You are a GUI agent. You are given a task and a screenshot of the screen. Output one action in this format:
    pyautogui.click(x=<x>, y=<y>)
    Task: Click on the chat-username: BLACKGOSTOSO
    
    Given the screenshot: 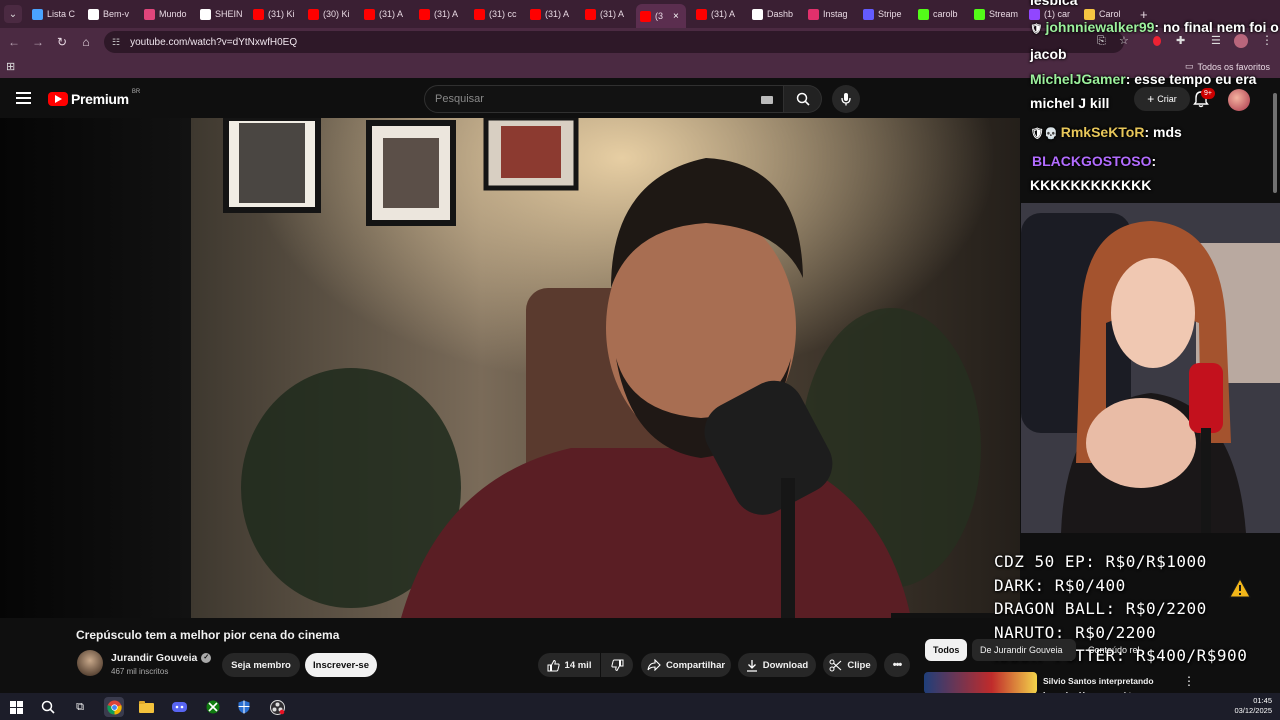 What is the action you would take?
    pyautogui.click(x=1092, y=161)
    